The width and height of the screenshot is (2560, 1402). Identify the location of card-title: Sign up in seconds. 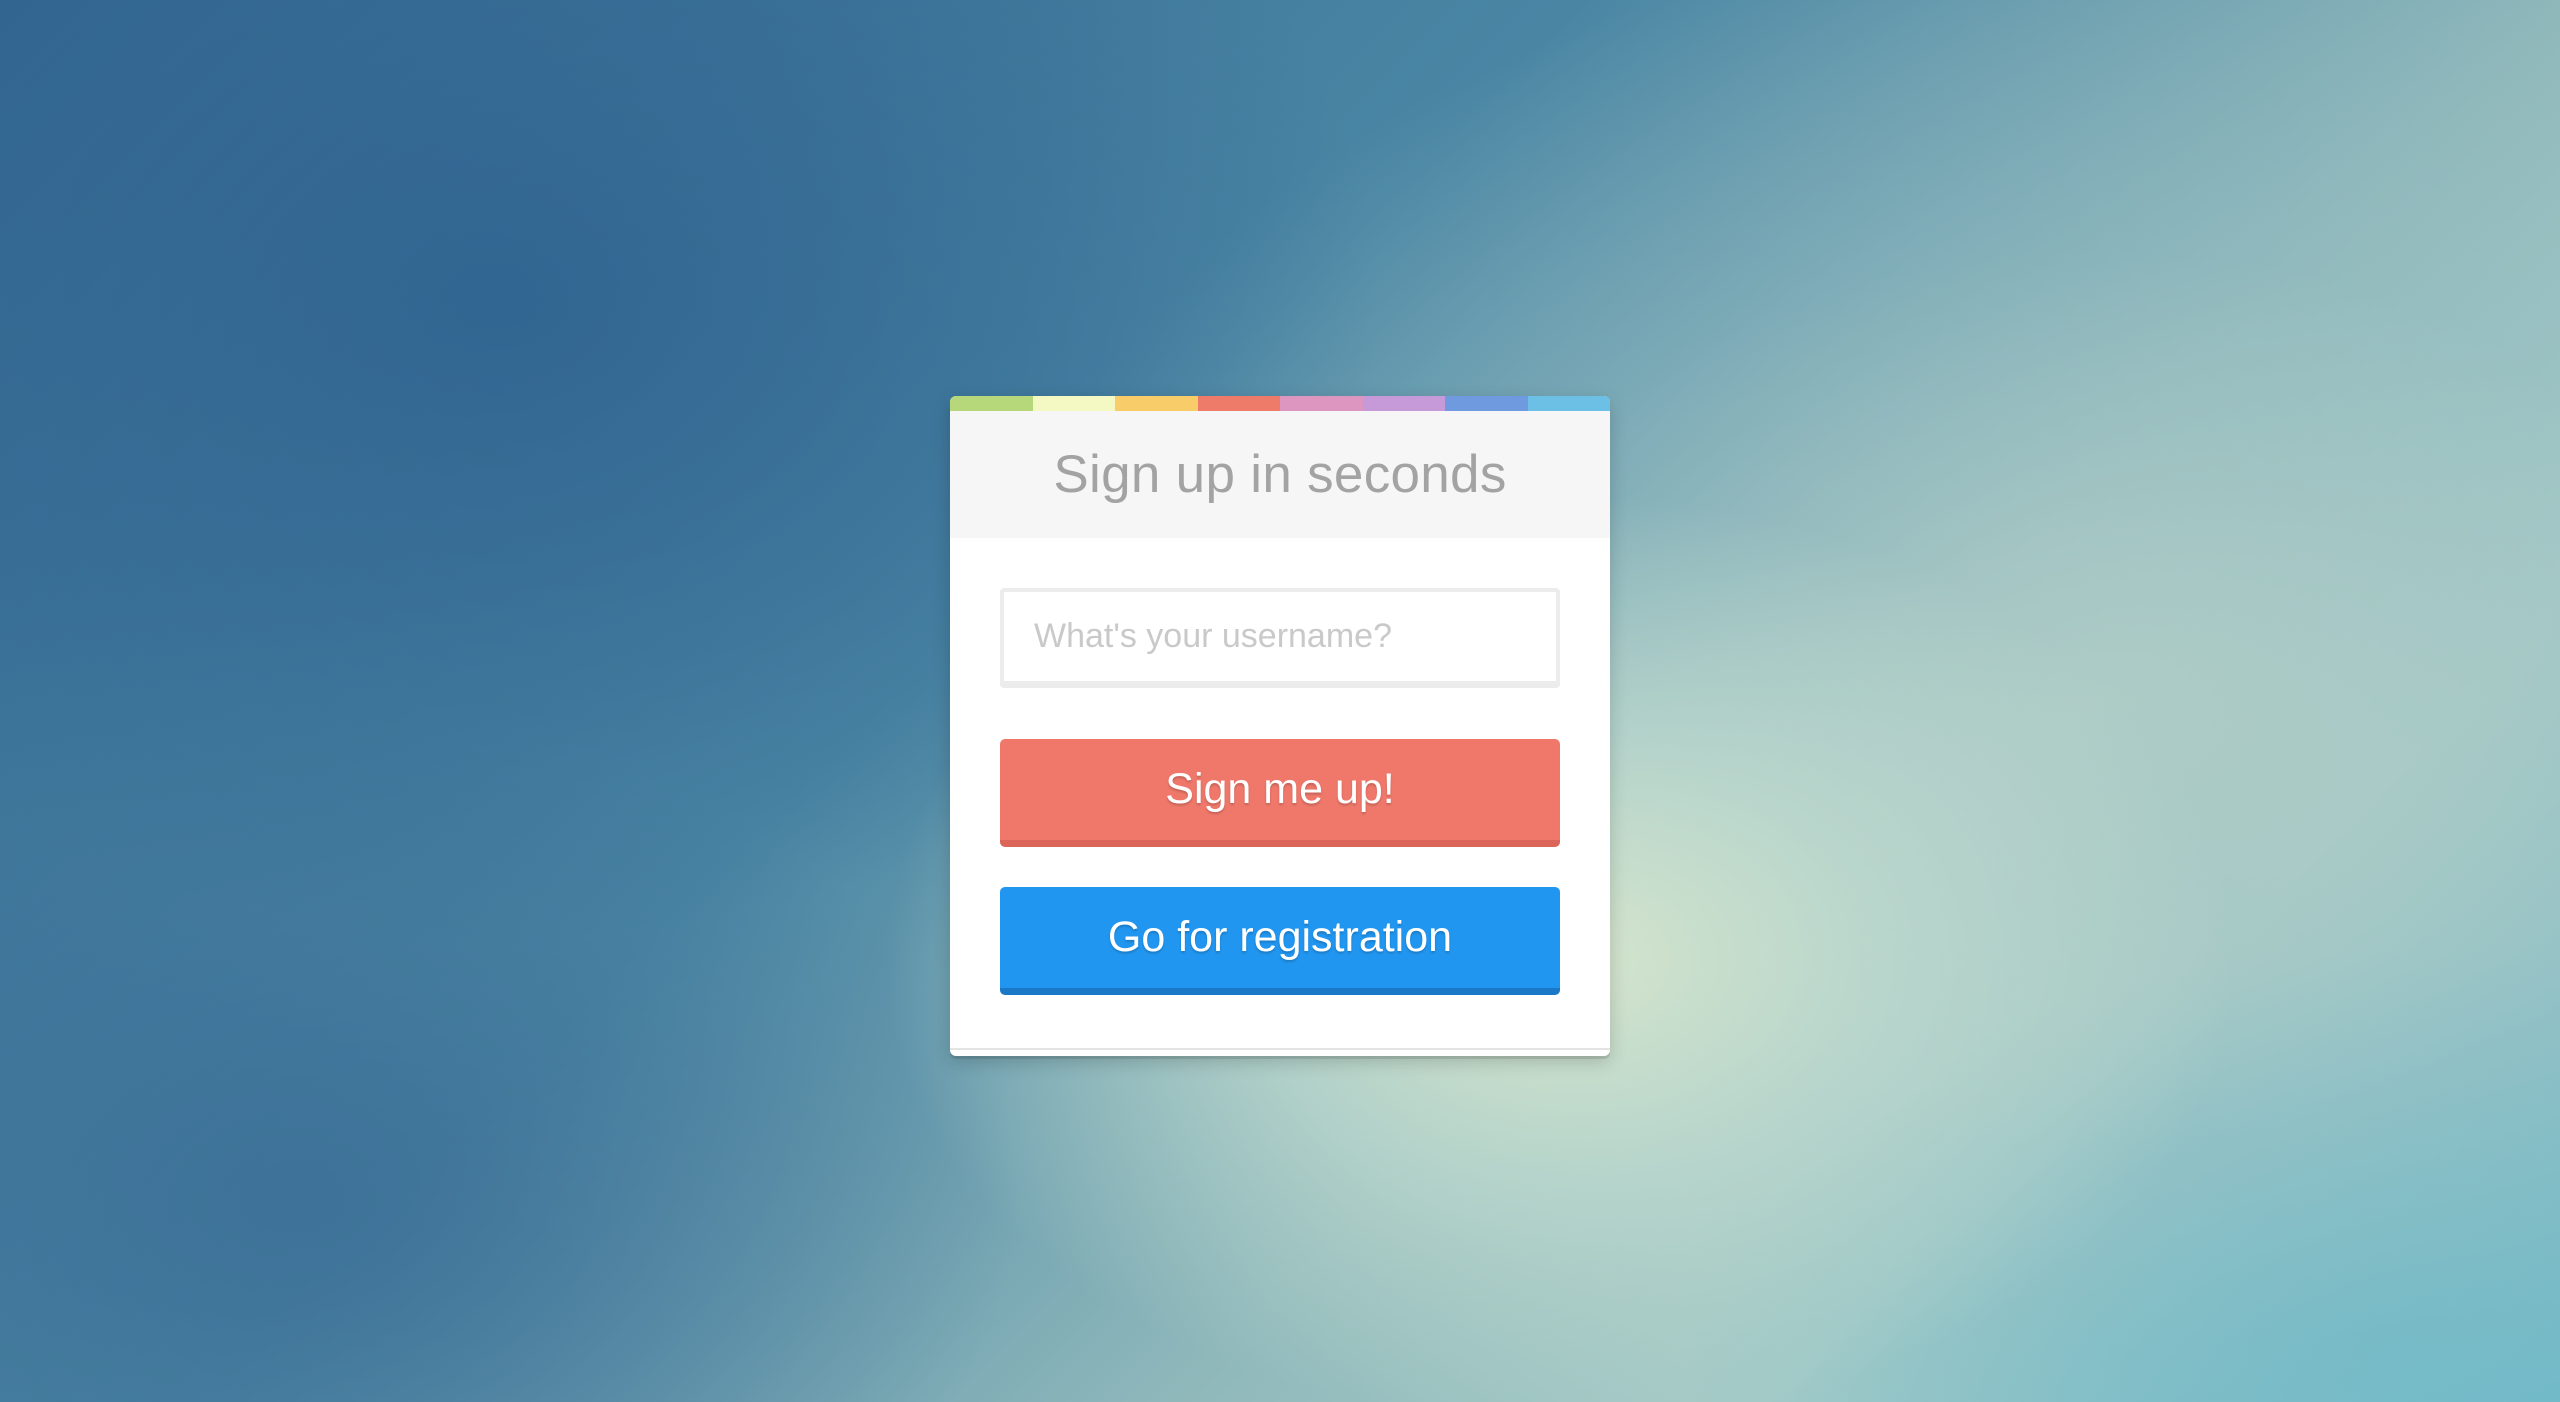
(1280, 474).